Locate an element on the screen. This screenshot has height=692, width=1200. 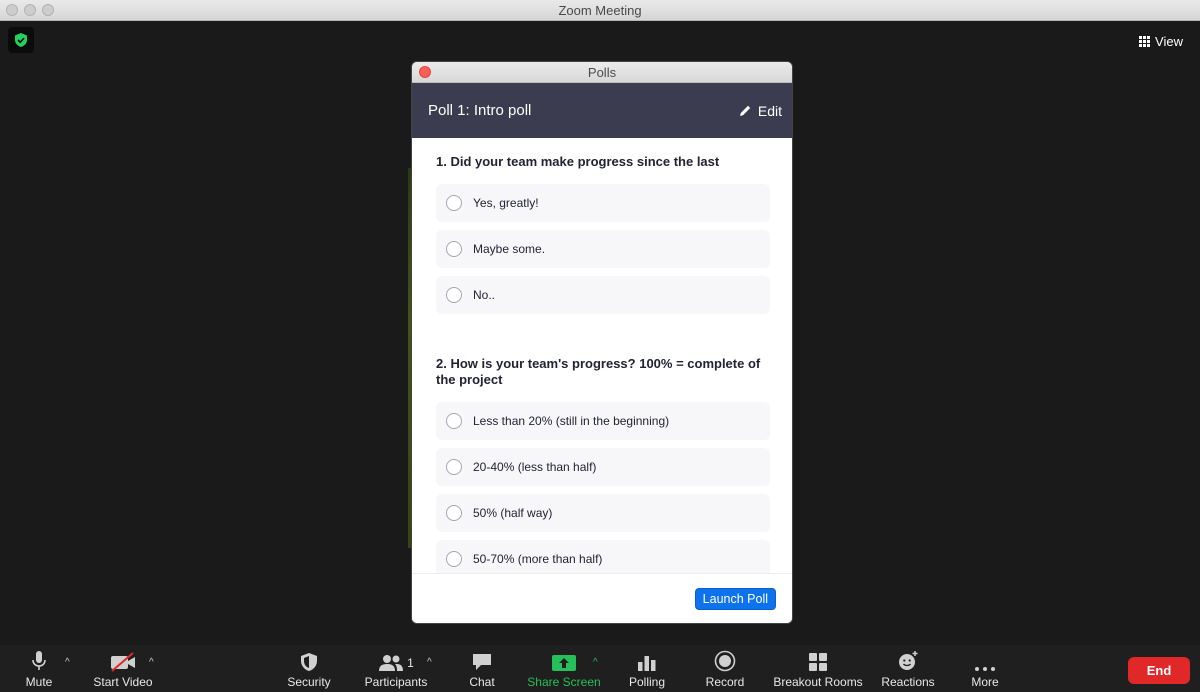
option-2-4: 50-70% (more than half) is located at coordinates (603, 556).